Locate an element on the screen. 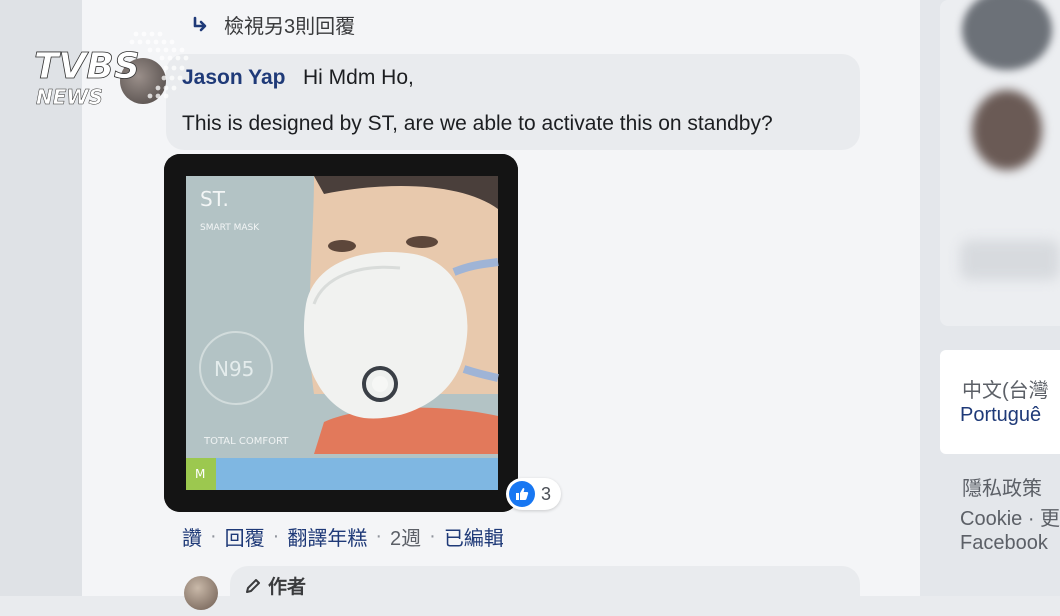 This screenshot has height=616, width=1060. n95-badge: N95 is located at coordinates (234, 369).